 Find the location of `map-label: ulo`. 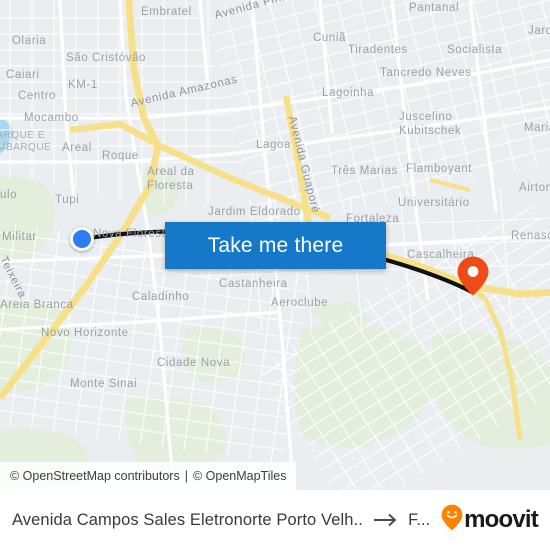

map-label: ulo is located at coordinates (9, 195).